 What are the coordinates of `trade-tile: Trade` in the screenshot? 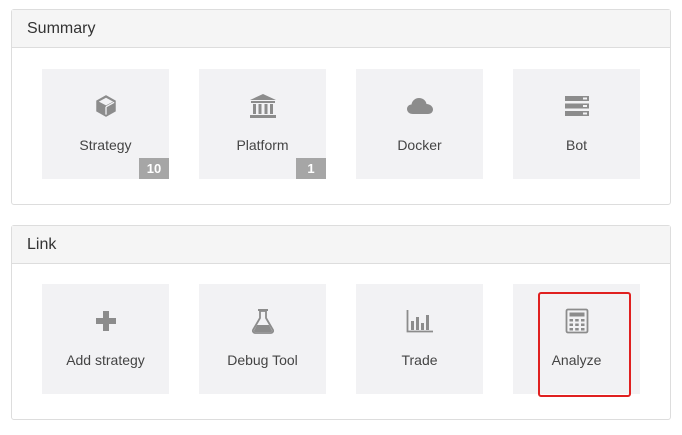 It's located at (419, 339).